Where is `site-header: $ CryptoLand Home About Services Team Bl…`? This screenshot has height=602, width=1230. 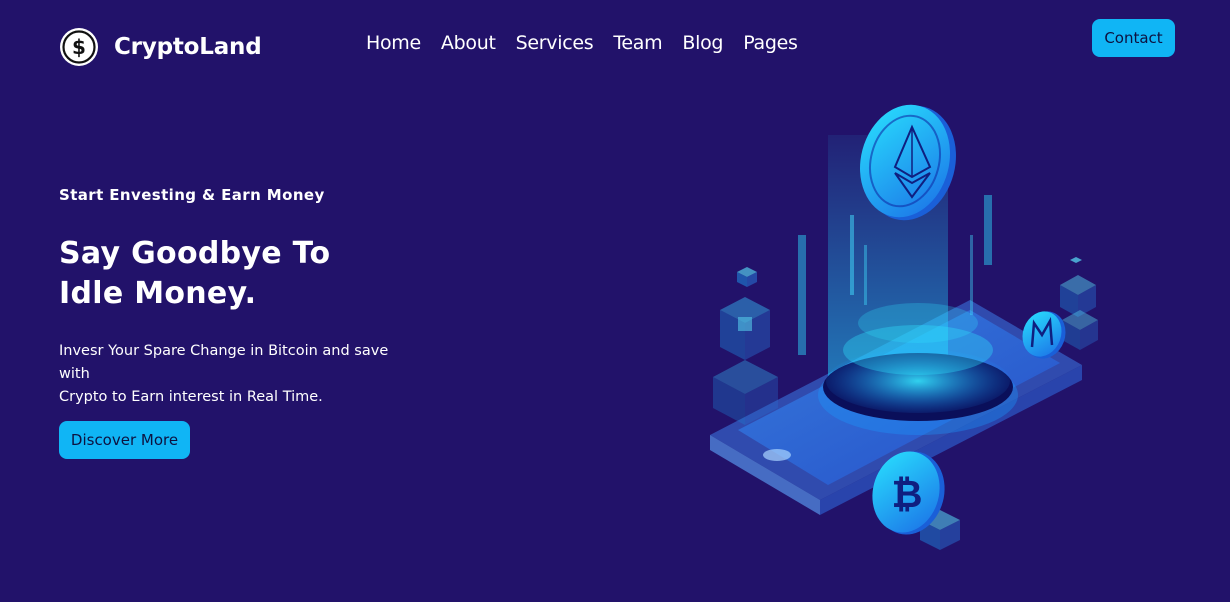 site-header: $ CryptoLand Home About Services Team Bl… is located at coordinates (615, 44).